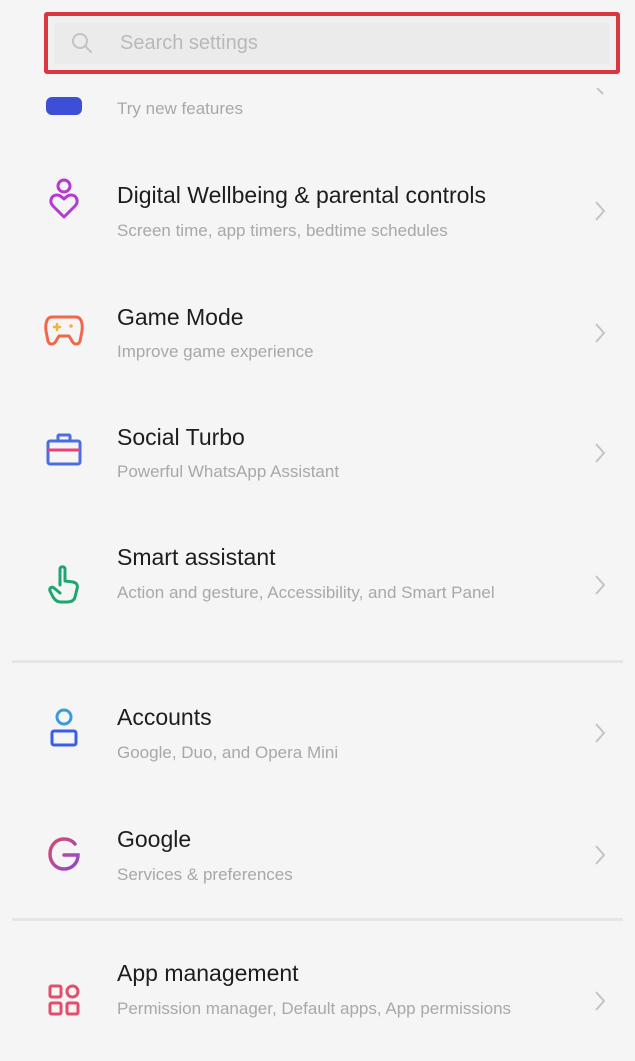 Image resolution: width=635 pixels, height=1061 pixels. What do you see at coordinates (317, 113) in the screenshot?
I see `settings-item-labs: Try new features` at bounding box center [317, 113].